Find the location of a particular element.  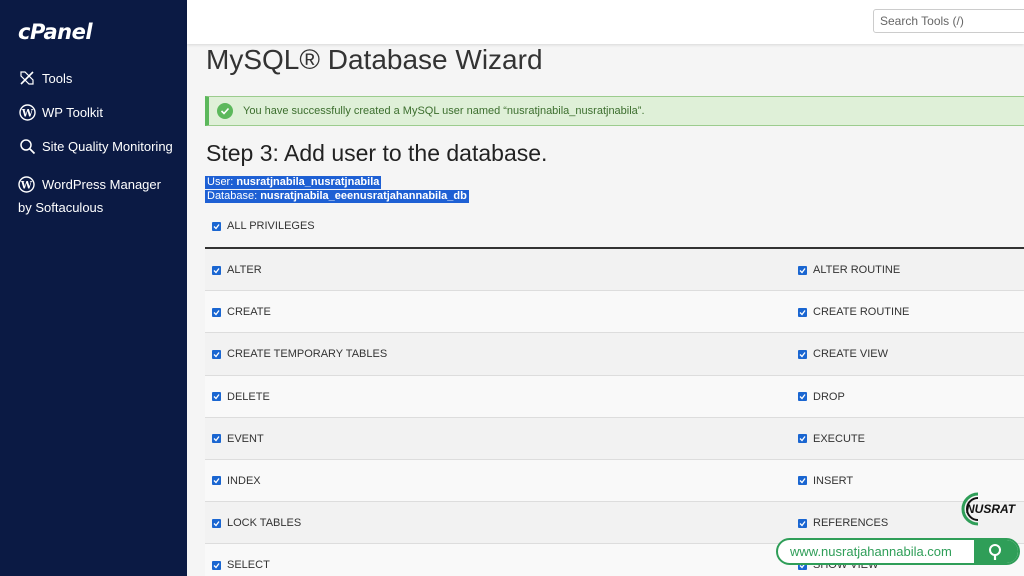

privilege-option: CREATE VIEW is located at coordinates (843, 354).